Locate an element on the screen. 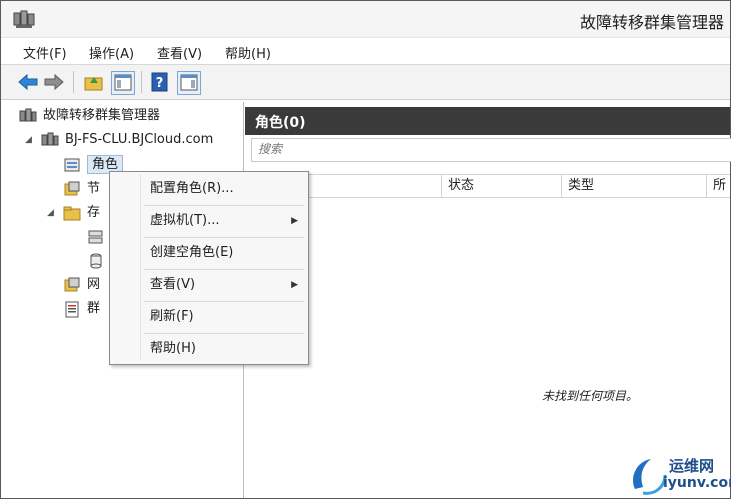  roles-icon is located at coordinates (72, 165).